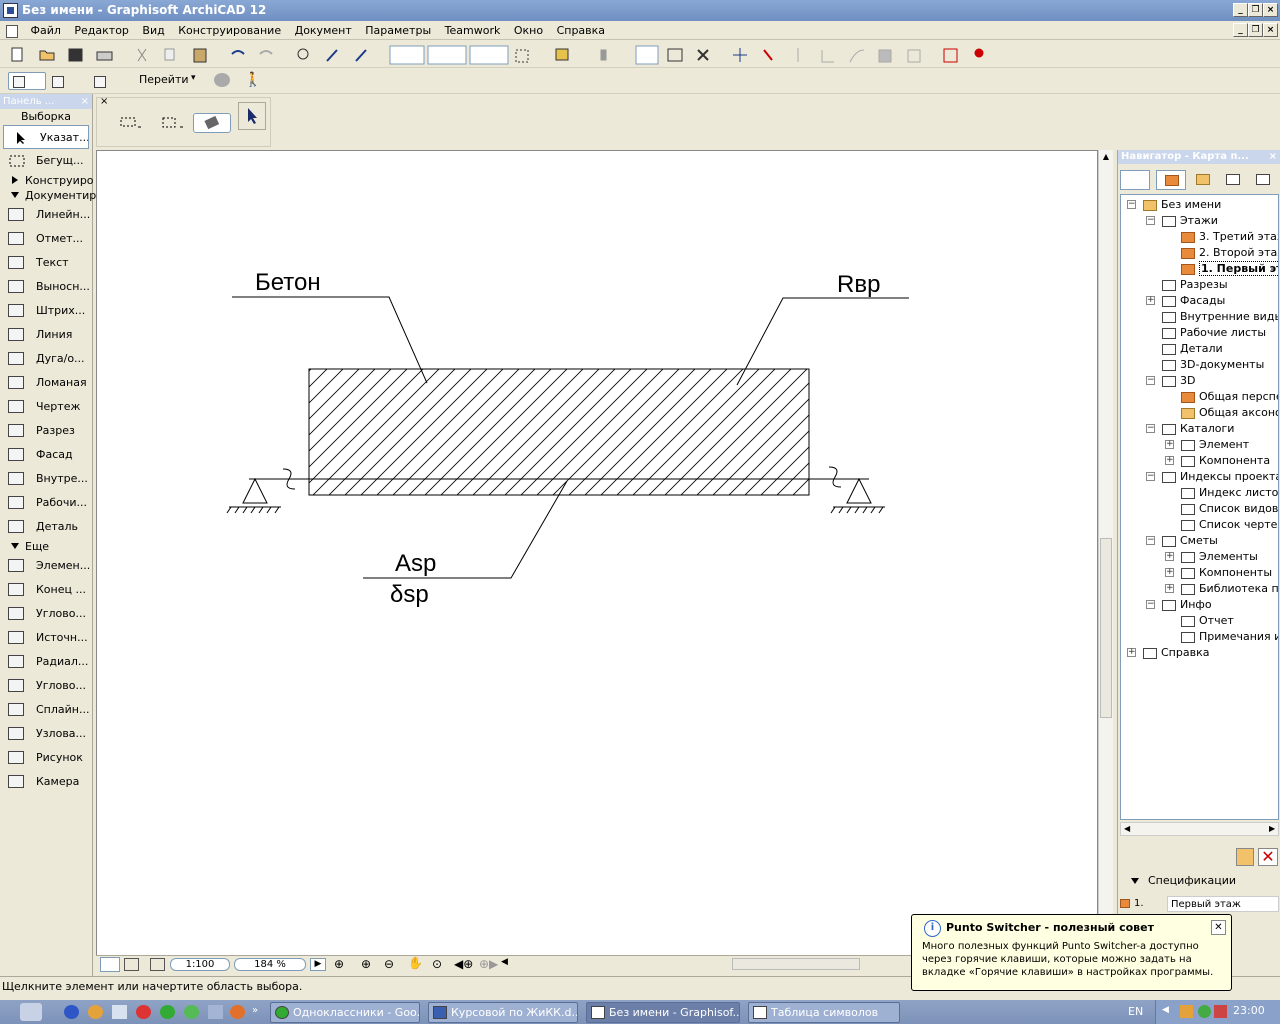 The width and height of the screenshot is (1280, 1024). Describe the element at coordinates (1207, 621) in the screenshot. I see `tree-node-report: Отчет` at that location.